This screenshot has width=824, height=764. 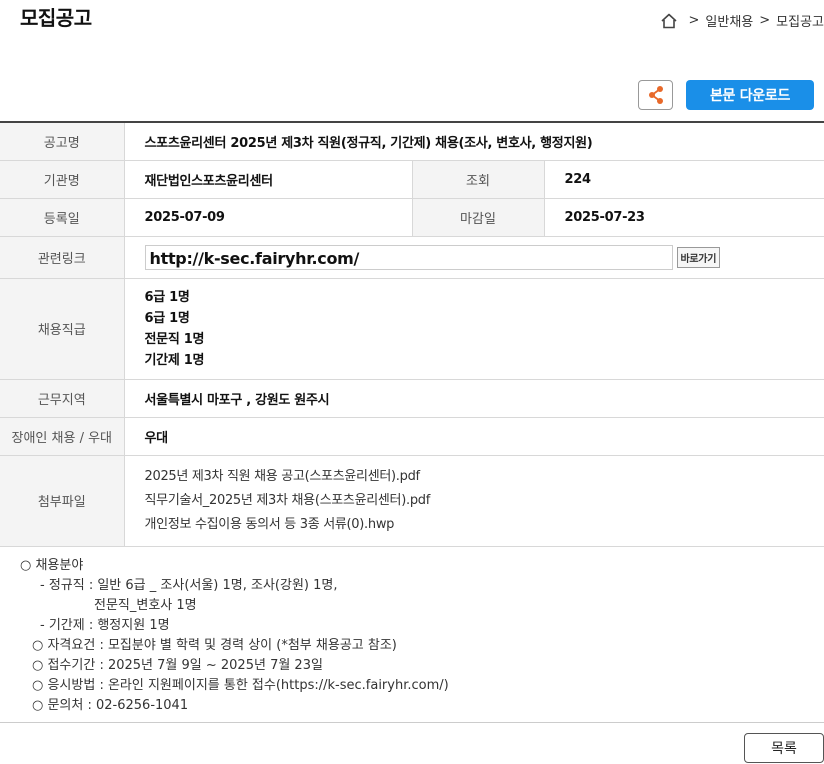 What do you see at coordinates (268, 179) in the screenshot?
I see `org-value: 재단법인스포츠윤리센터` at bounding box center [268, 179].